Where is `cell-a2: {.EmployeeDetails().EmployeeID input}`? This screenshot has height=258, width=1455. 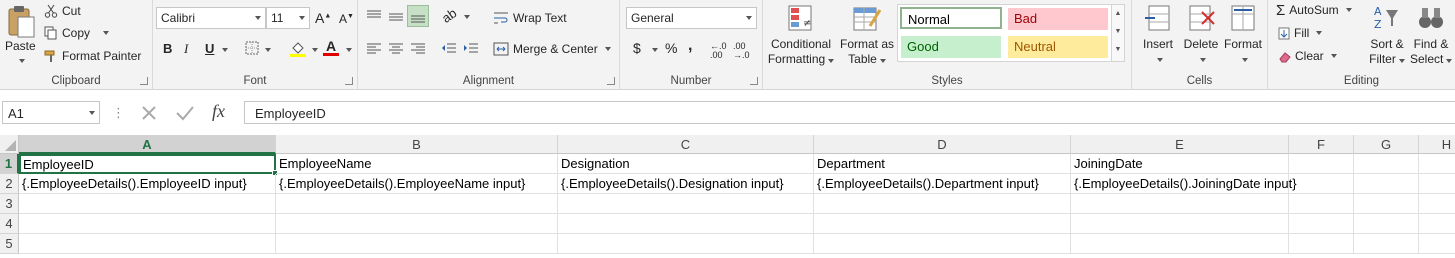 cell-a2: {.EmployeeDetails().EmployeeID input} is located at coordinates (147, 184).